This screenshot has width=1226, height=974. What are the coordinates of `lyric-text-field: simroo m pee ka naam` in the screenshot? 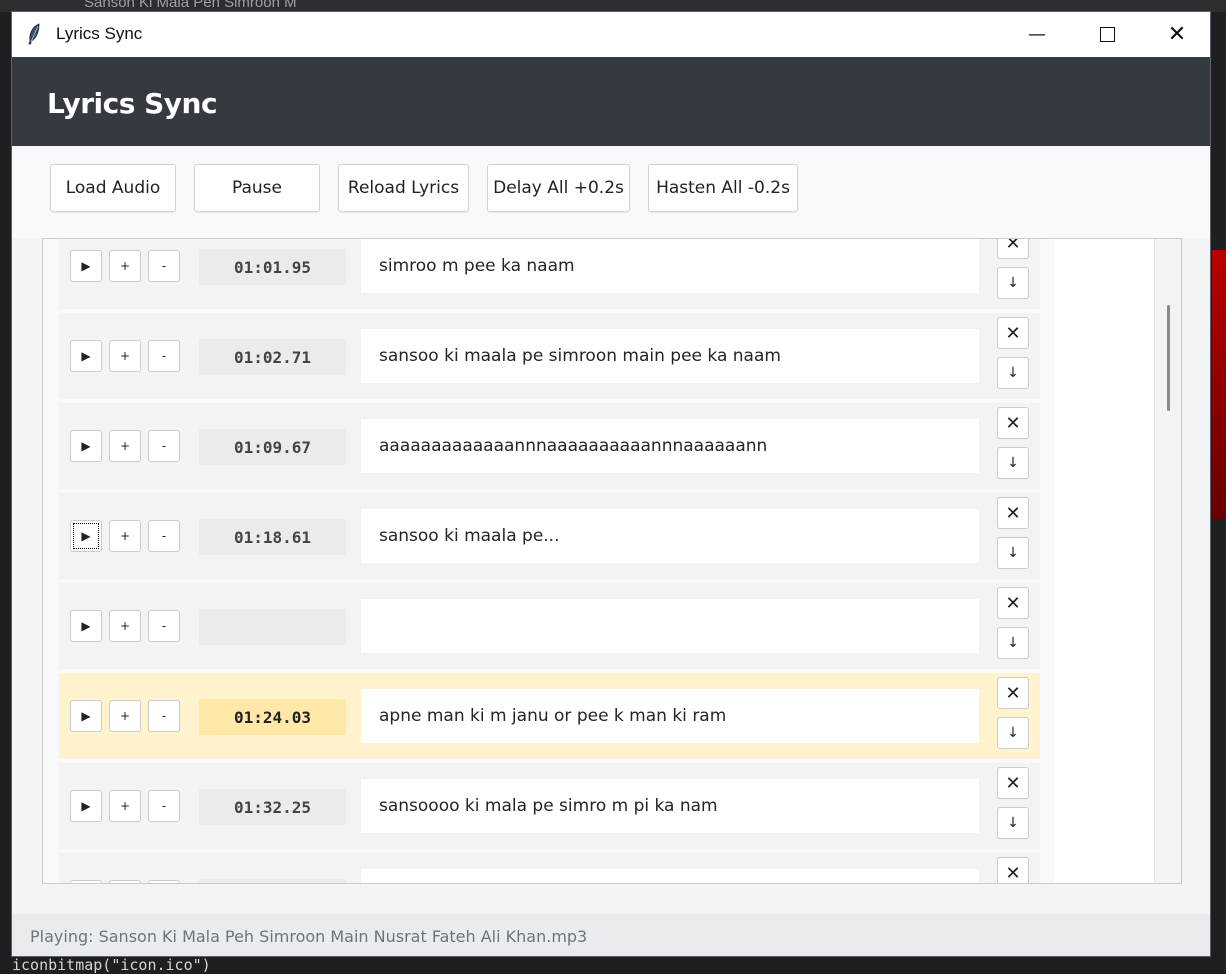 It's located at (670, 266).